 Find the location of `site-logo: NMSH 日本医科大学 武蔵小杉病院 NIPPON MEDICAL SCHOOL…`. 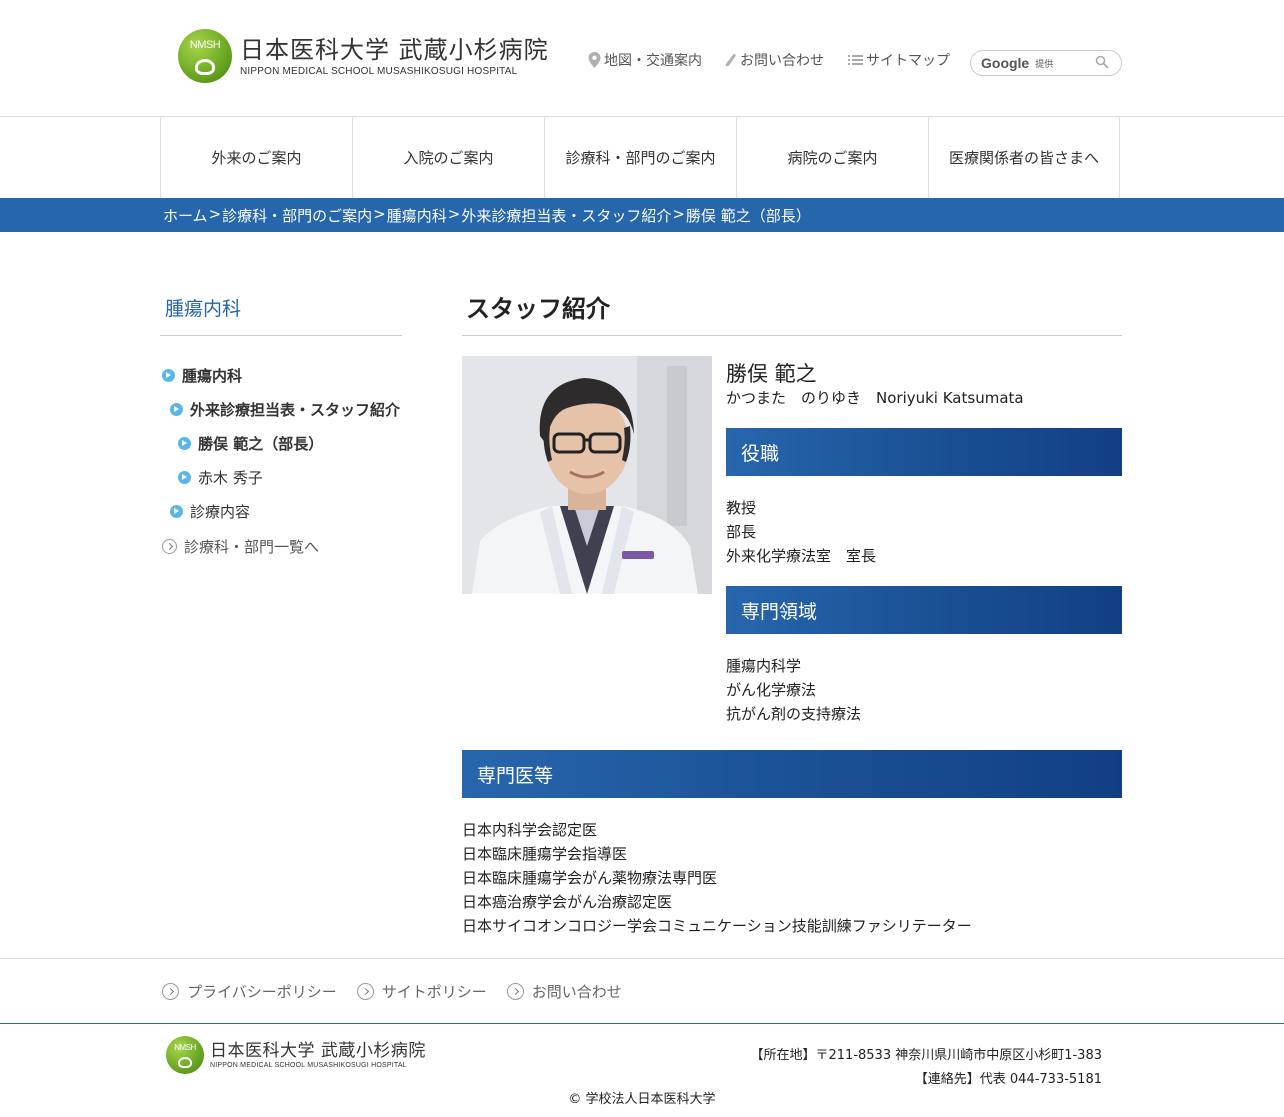

site-logo: NMSH 日本医科大学 武蔵小杉病院 NIPPON MEDICAL SCHOOL… is located at coordinates (363, 56).